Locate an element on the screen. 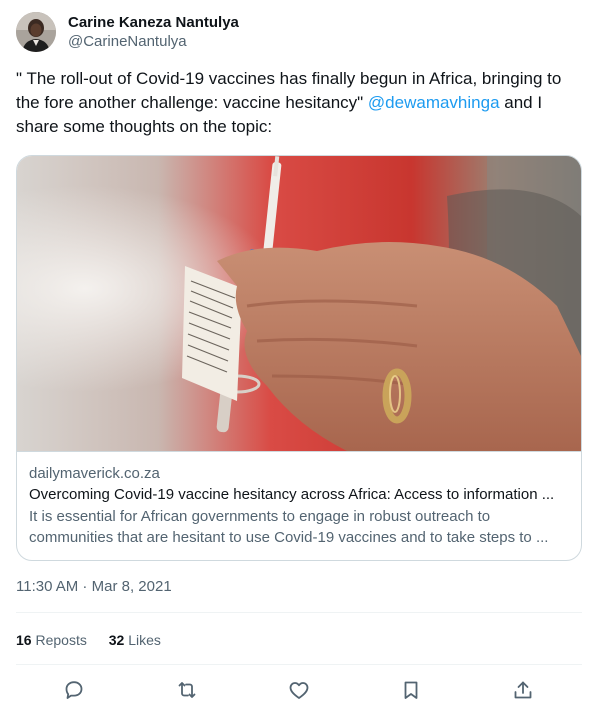 The width and height of the screenshot is (598, 713). likes-count: 32 is located at coordinates (116, 640).